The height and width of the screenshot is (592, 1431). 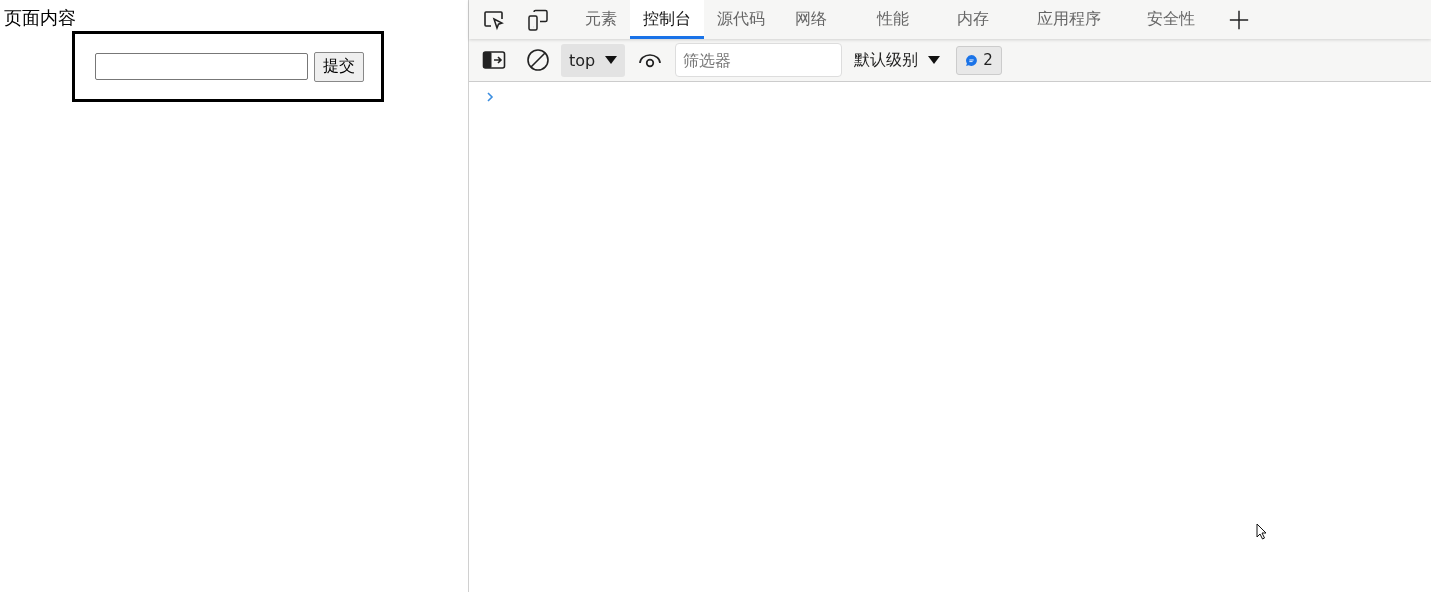 I want to click on sidebar-toggle-icon, so click(x=494, y=60).